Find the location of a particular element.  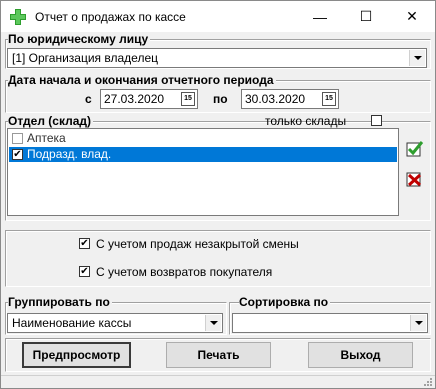

sorting-label: Сортировка по is located at coordinates (285, 302).